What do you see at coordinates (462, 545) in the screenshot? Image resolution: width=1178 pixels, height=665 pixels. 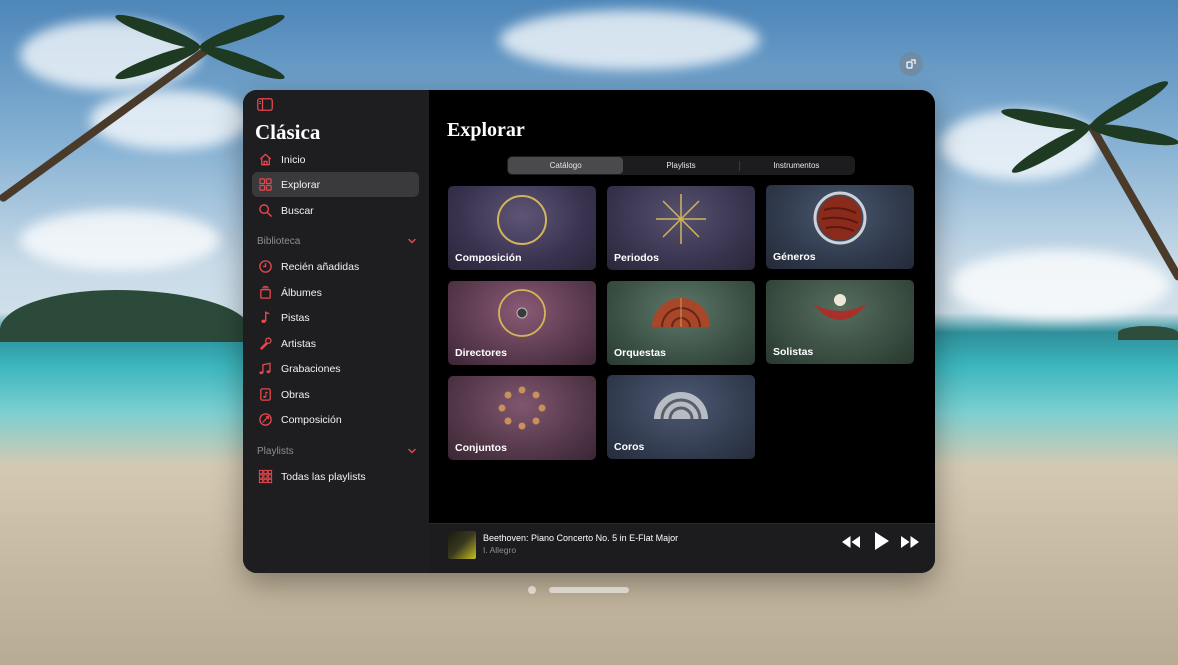 I see `album-art` at bounding box center [462, 545].